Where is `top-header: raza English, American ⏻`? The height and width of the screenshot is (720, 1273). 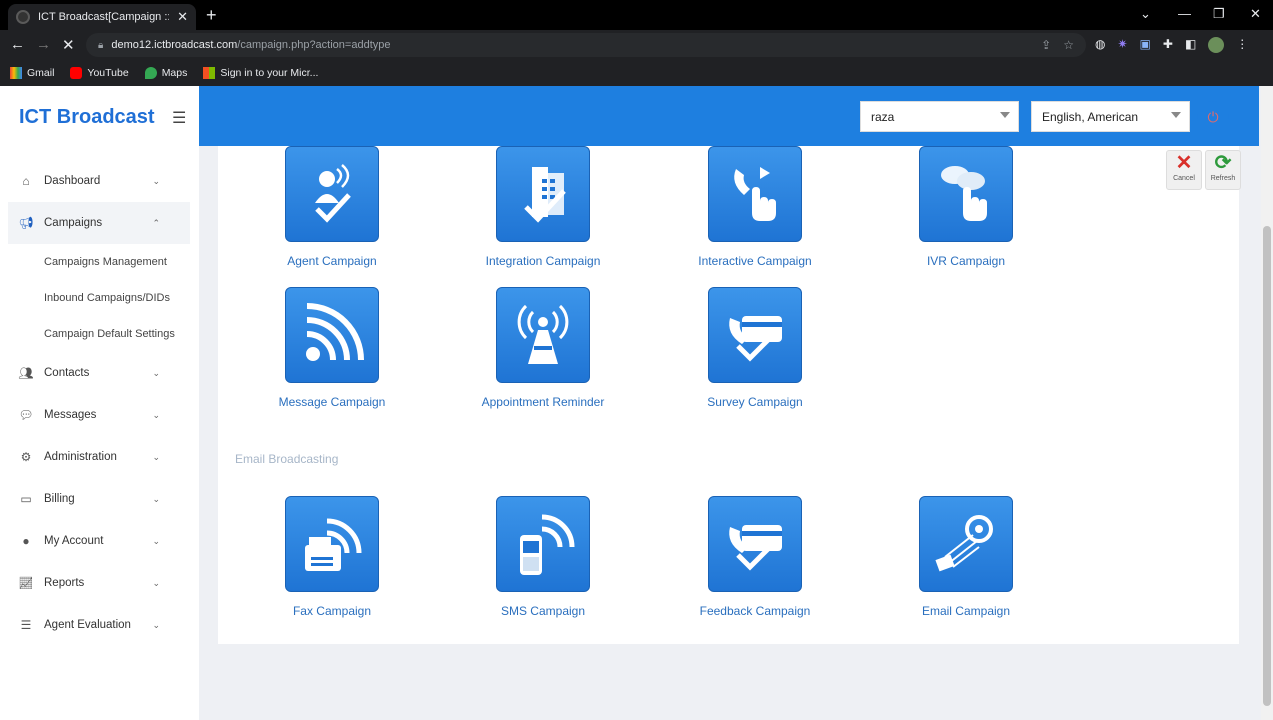
top-header: raza English, American ⏻ is located at coordinates (729, 116).